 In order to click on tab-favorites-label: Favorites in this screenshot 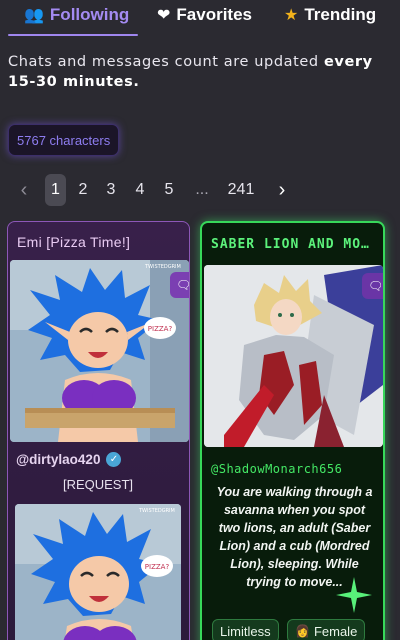, I will do `click(214, 14)`.